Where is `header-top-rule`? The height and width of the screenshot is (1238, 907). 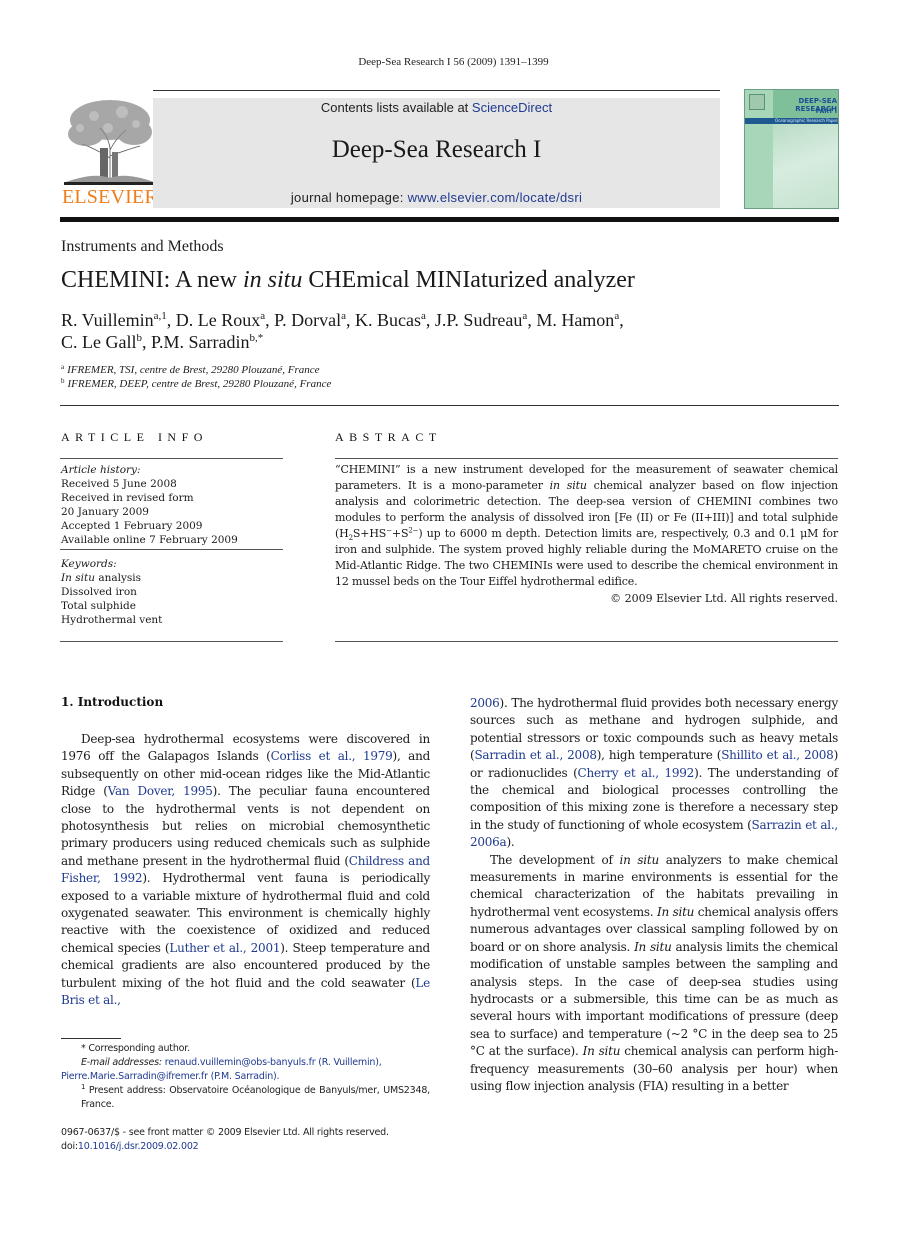 header-top-rule is located at coordinates (436, 90).